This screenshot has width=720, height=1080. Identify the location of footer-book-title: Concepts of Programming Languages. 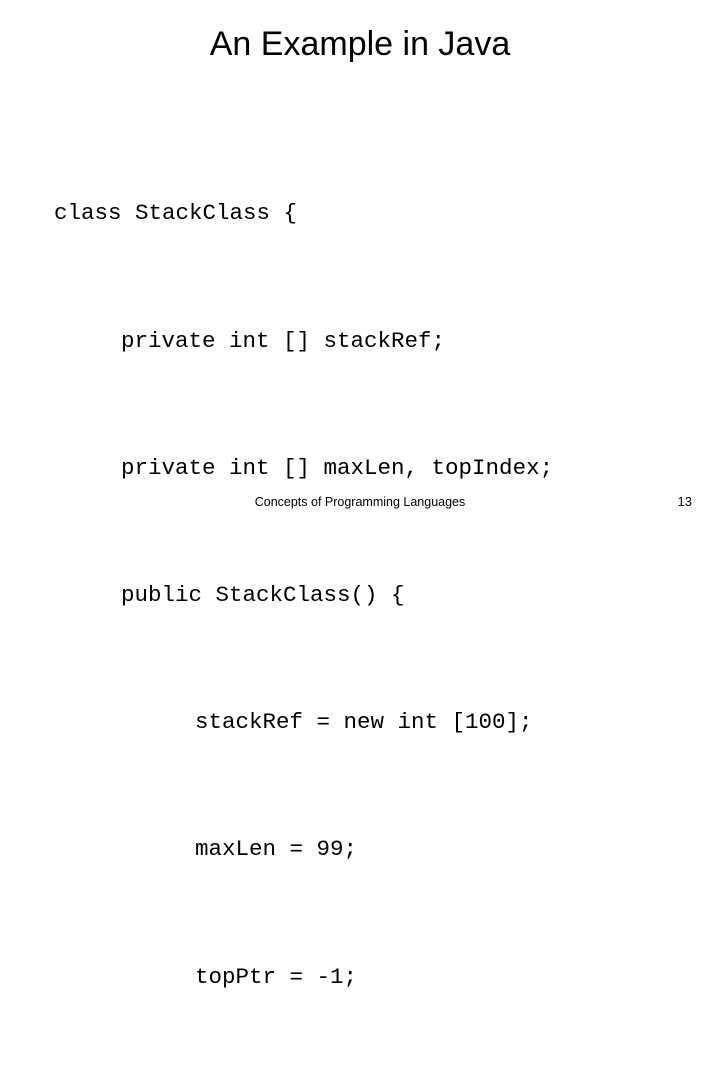
(360, 502).